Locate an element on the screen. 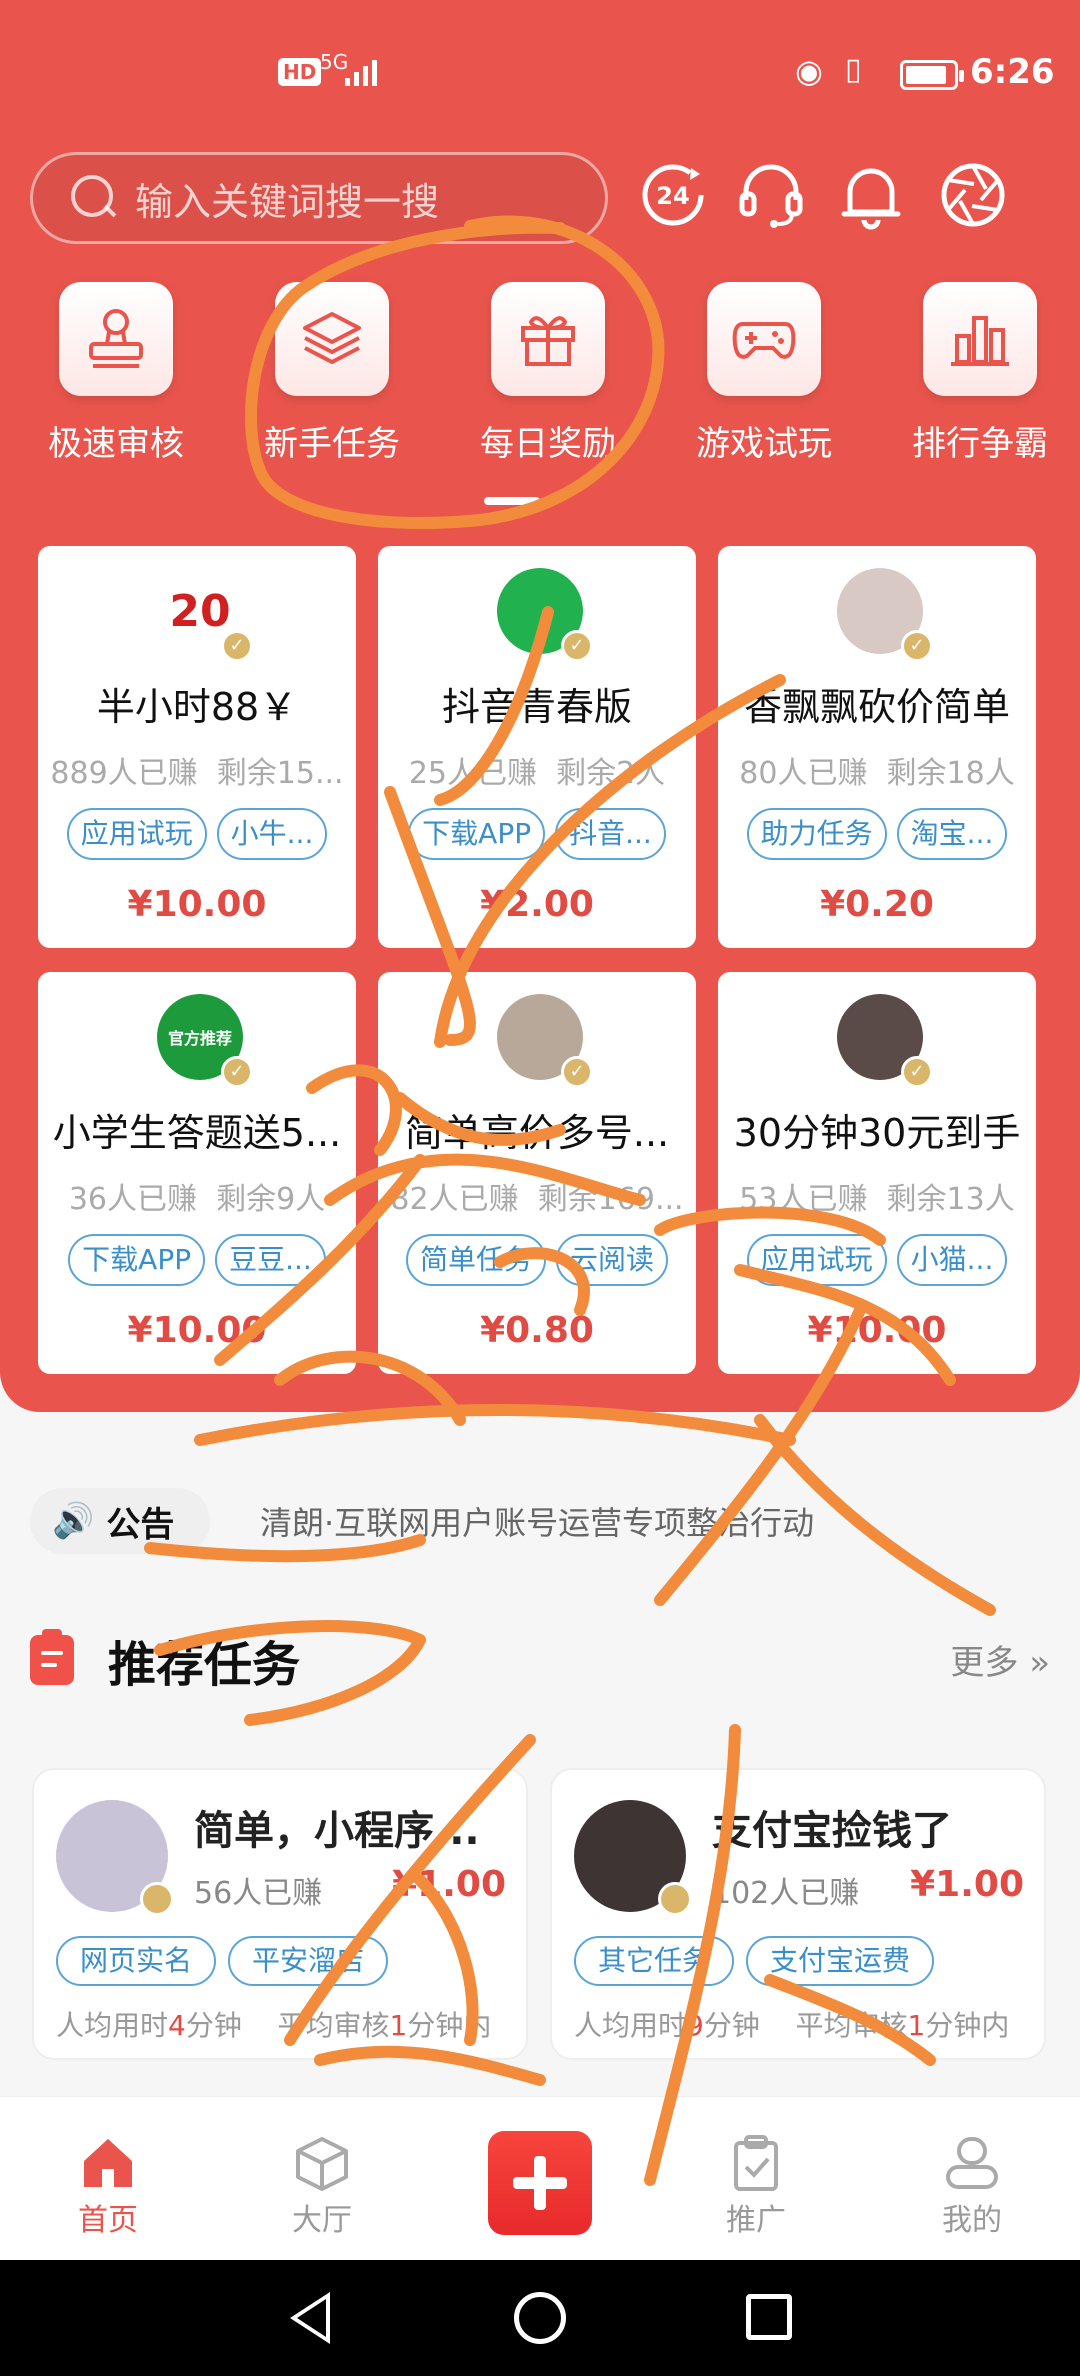  home-circle-icon is located at coordinates (540, 2318).